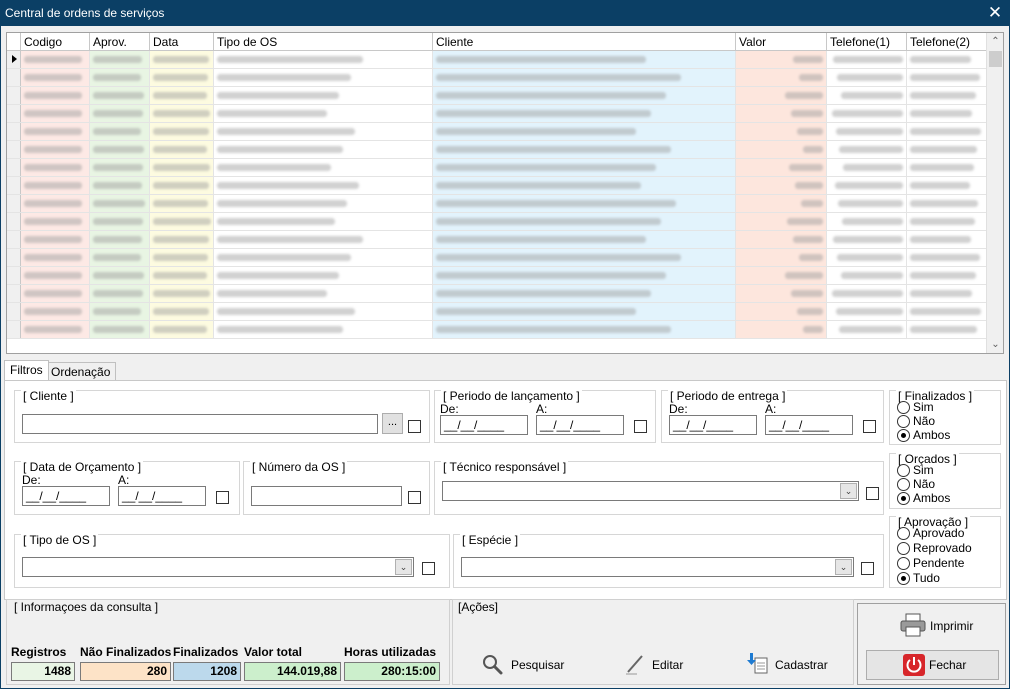 This screenshot has width=1010, height=689. I want to click on col-valor: Valor, so click(781, 42).